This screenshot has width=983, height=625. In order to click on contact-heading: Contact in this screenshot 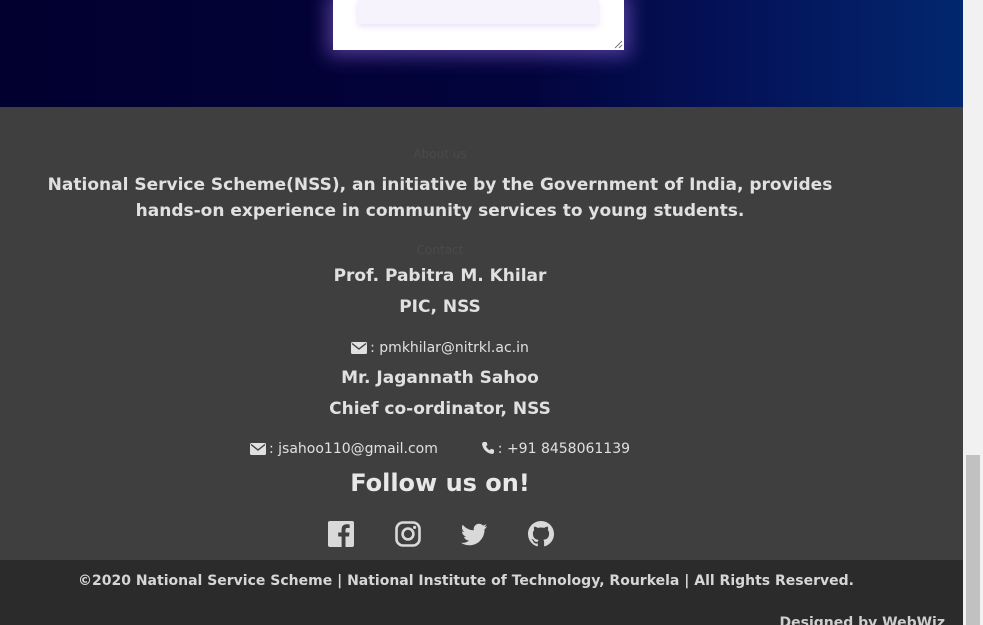, I will do `click(440, 250)`.